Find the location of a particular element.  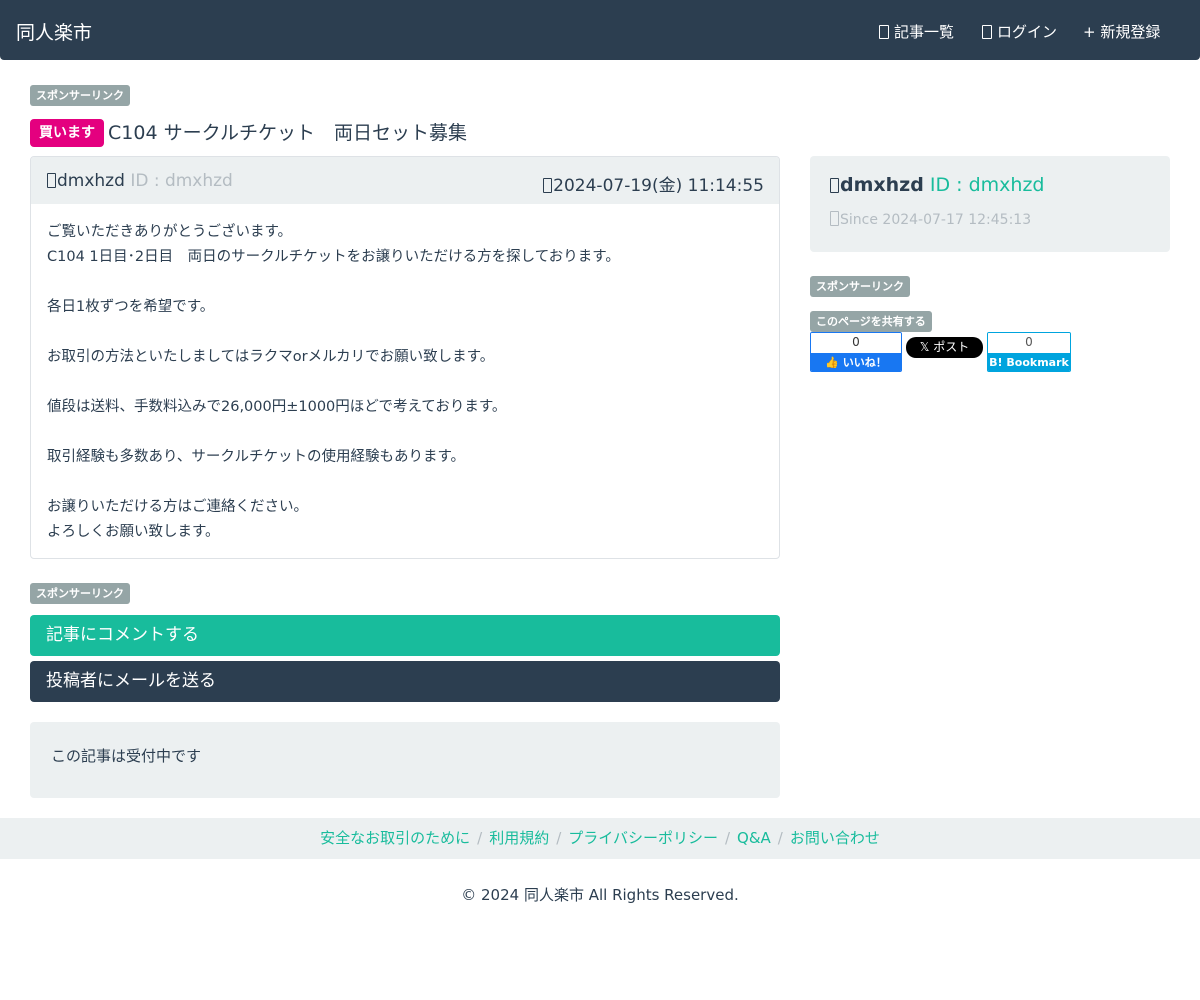

nav-article-list: 記事一覧 is located at coordinates (916, 31).